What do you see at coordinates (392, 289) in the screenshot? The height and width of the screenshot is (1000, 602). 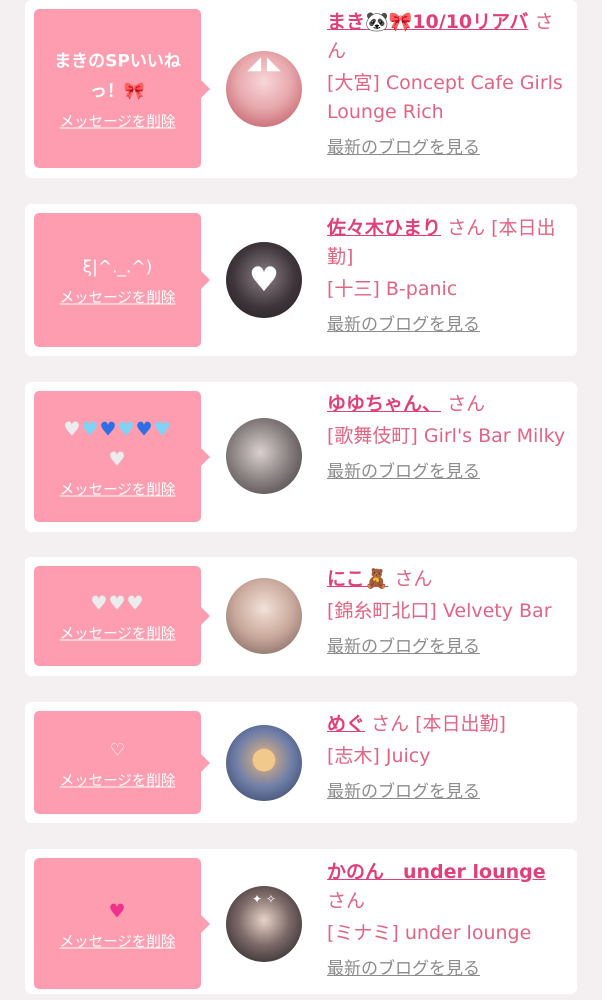 I see `shop-name: [十三] B-panic` at bounding box center [392, 289].